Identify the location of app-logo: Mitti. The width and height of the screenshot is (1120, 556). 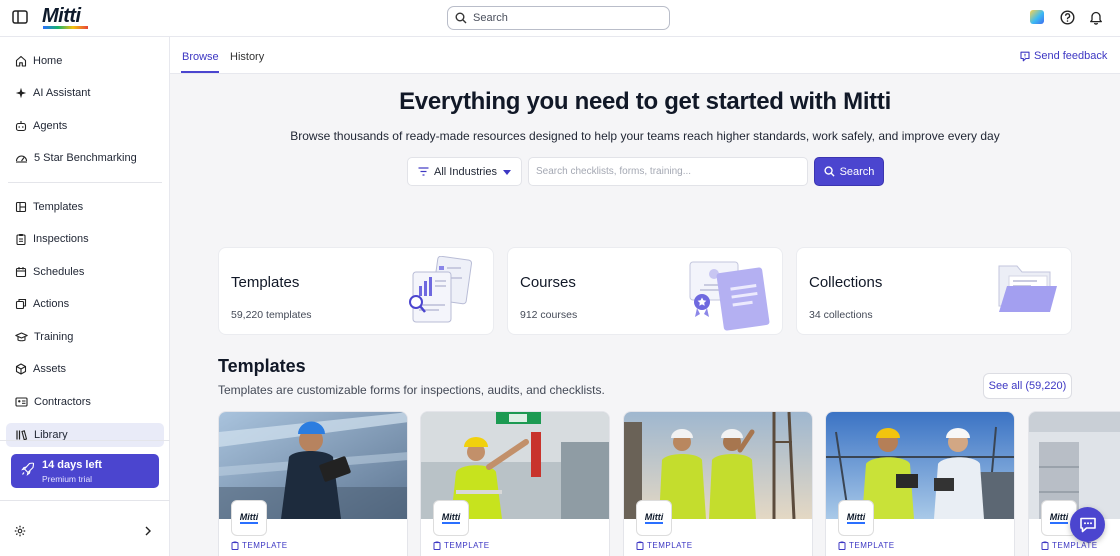
(61, 16).